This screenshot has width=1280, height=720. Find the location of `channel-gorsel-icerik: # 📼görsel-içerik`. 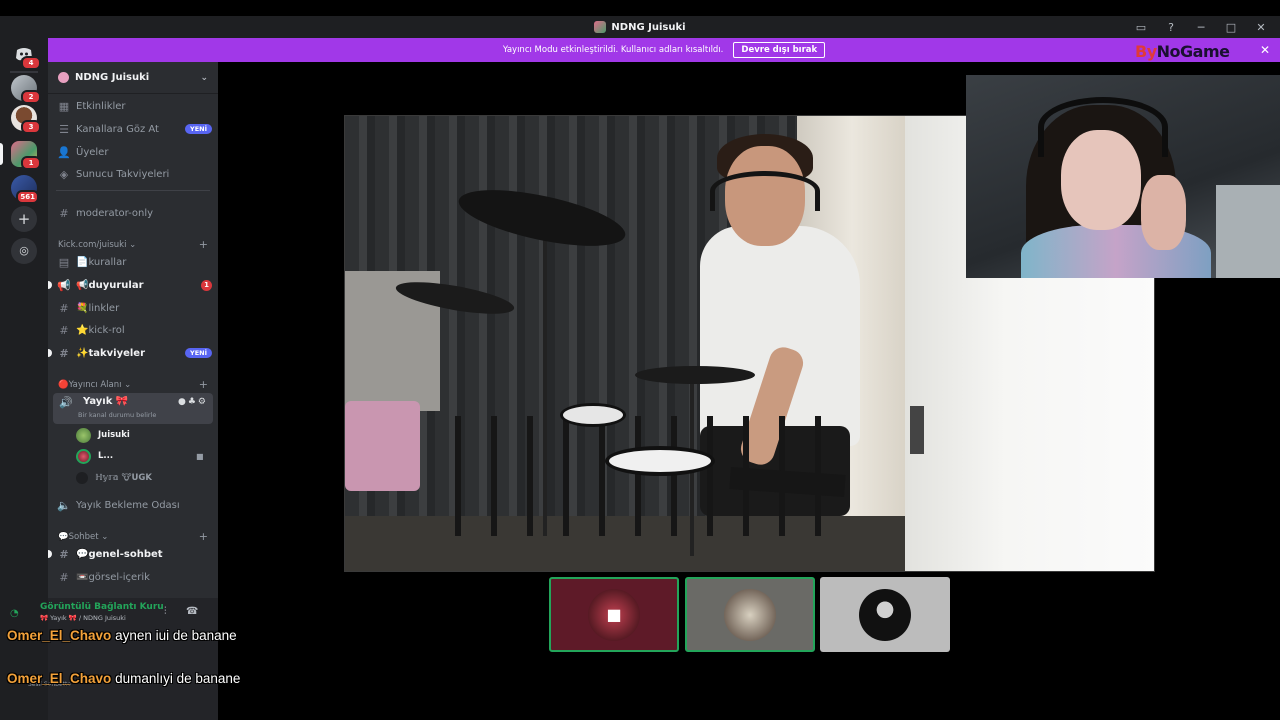

channel-gorsel-icerik: # 📼görsel-içerik is located at coordinates (134, 577).